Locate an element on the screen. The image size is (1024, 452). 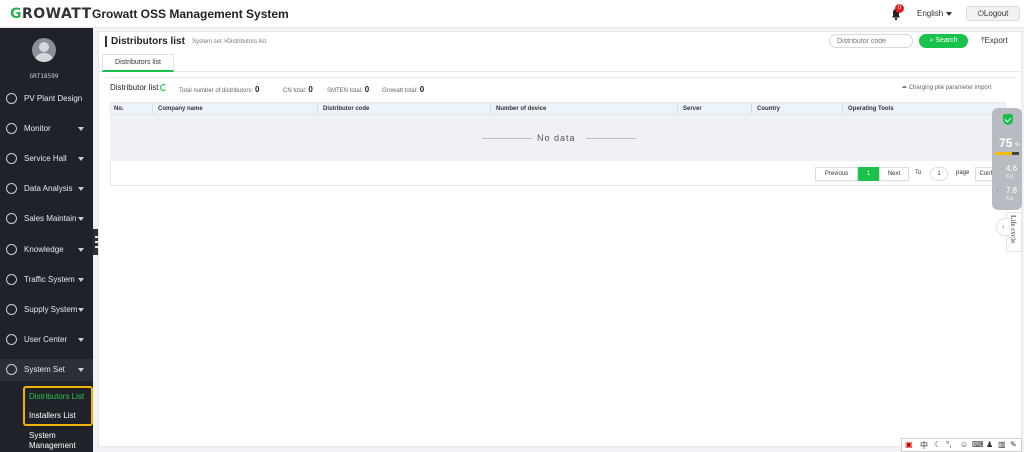
keyboard-icon: ⌨ is located at coordinates (978, 444).